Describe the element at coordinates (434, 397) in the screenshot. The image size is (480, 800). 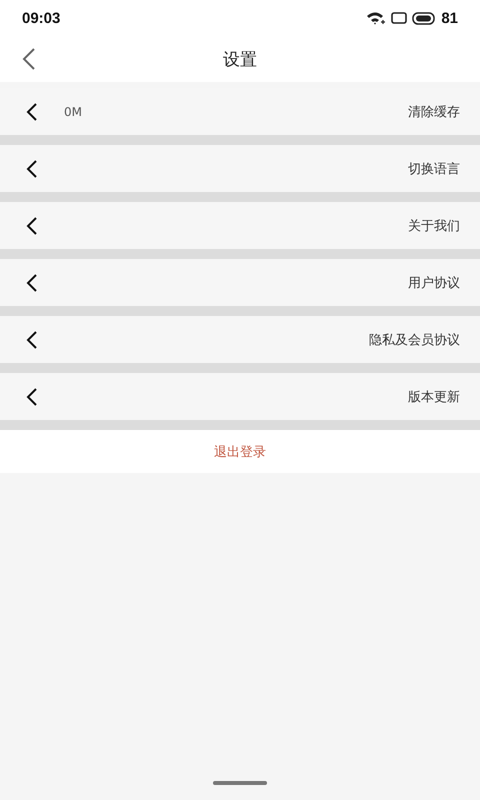
I see `item-label: 版本更新` at that location.